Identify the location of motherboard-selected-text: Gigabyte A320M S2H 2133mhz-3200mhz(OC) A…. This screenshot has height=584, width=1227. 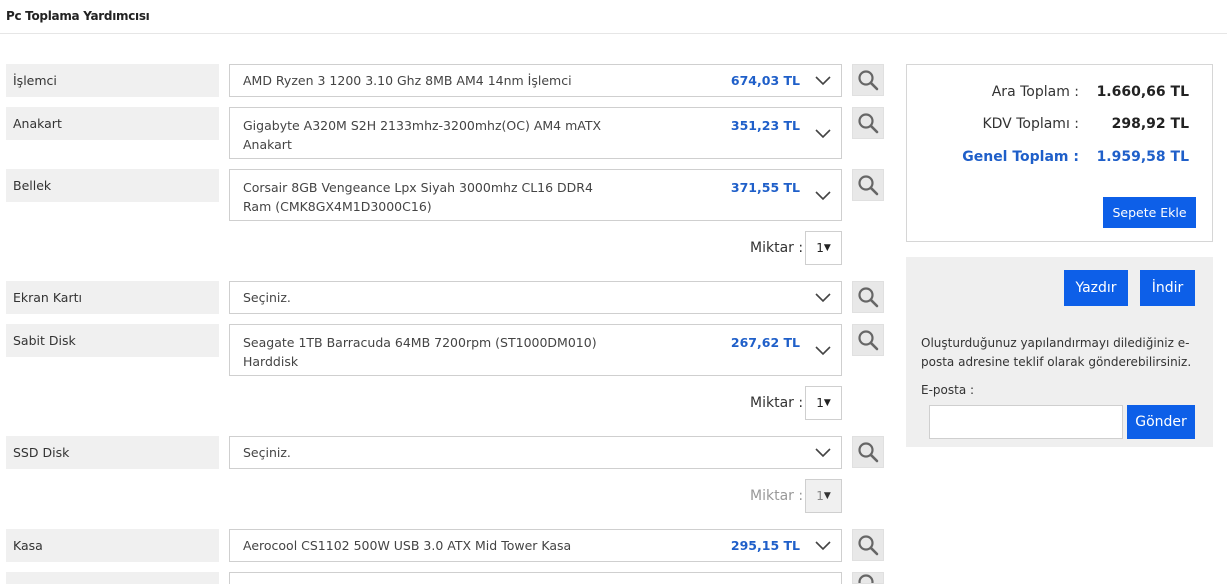
(422, 135).